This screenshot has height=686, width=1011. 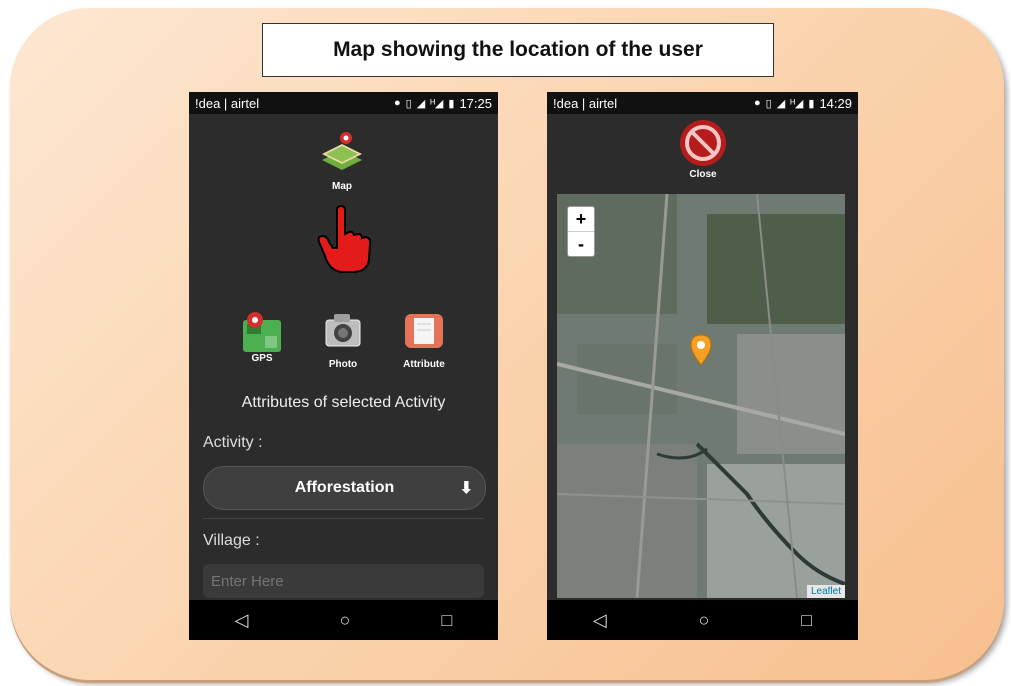 I want to click on close-icon, so click(x=703, y=143).